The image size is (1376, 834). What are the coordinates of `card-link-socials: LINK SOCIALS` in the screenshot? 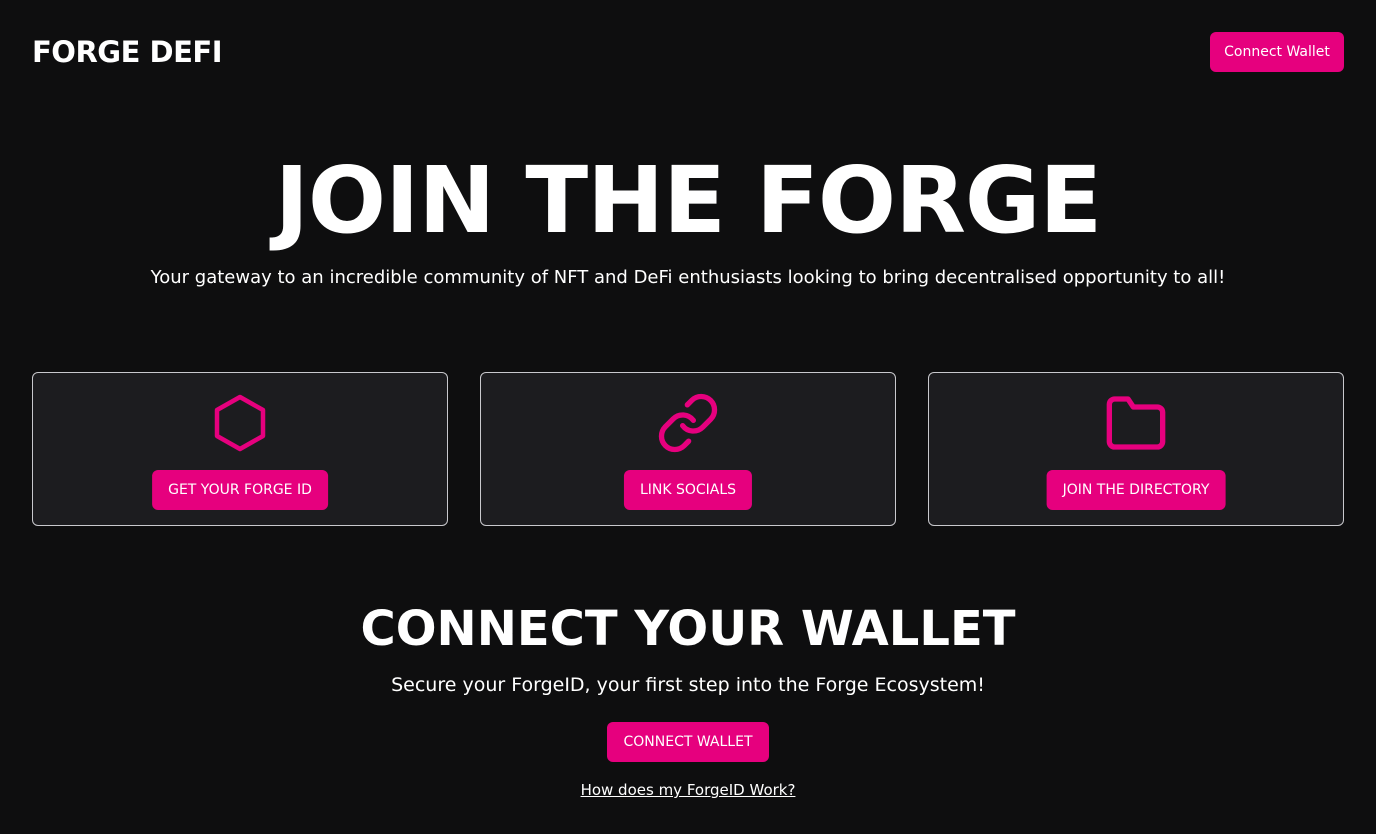 It's located at (688, 449).